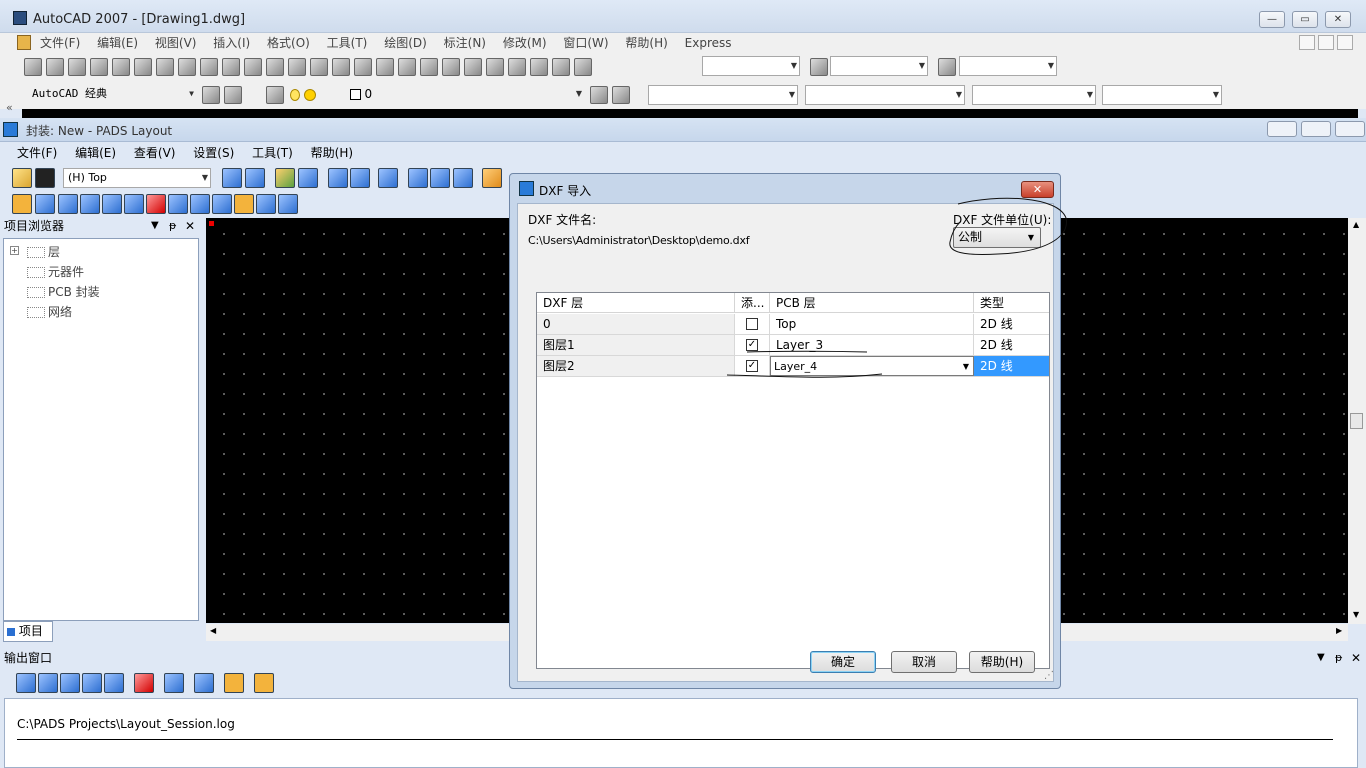  Describe the element at coordinates (681, 733) in the screenshot. I see `output-log-area: C:\PADS Projects\Layout_Session.log` at that location.